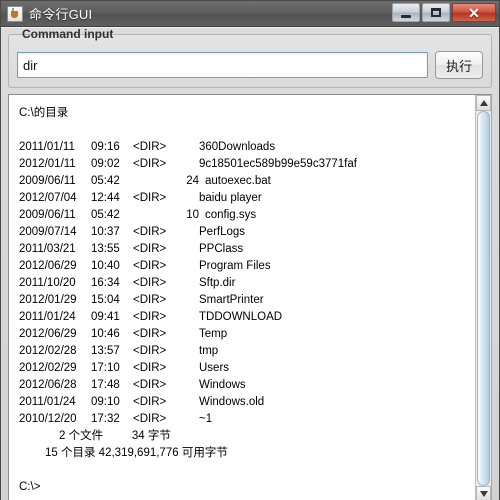 This screenshot has width=500, height=500. What do you see at coordinates (47, 164) in the screenshot?
I see `entry-date: 2012/01/11` at bounding box center [47, 164].